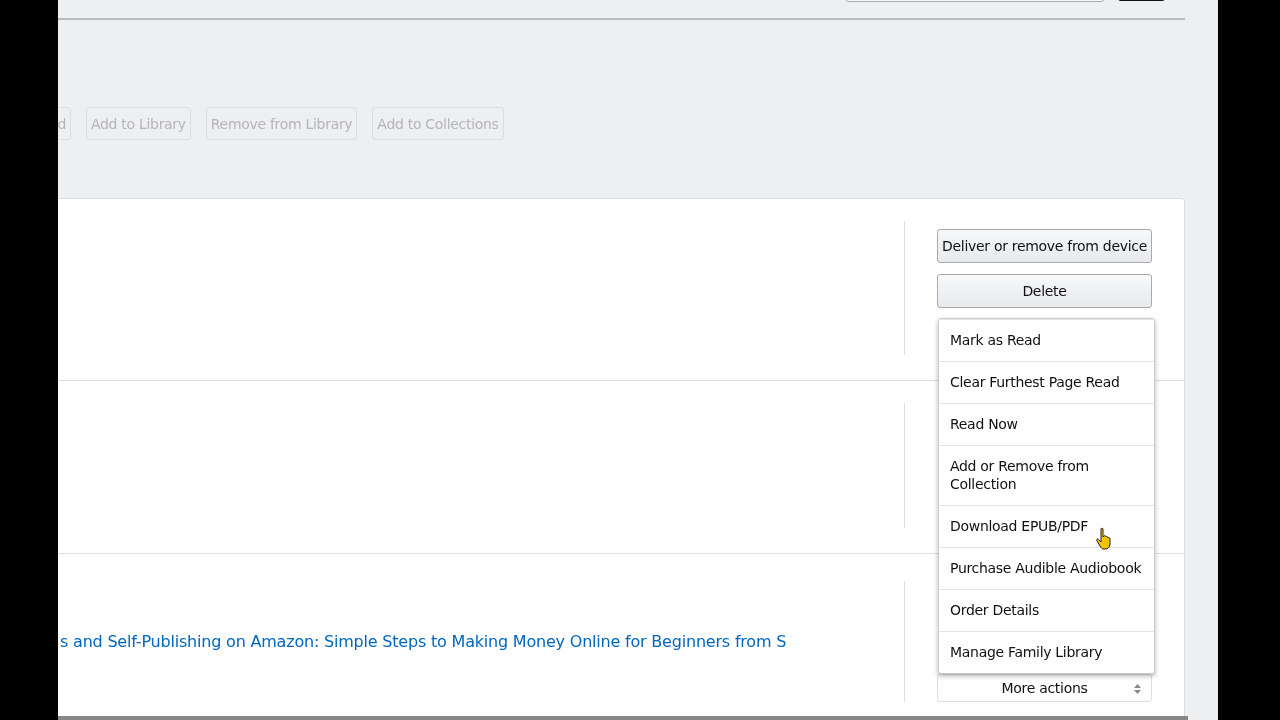 This screenshot has width=1280, height=720. I want to click on action-button: Deliver or remove from device, so click(1044, 246).